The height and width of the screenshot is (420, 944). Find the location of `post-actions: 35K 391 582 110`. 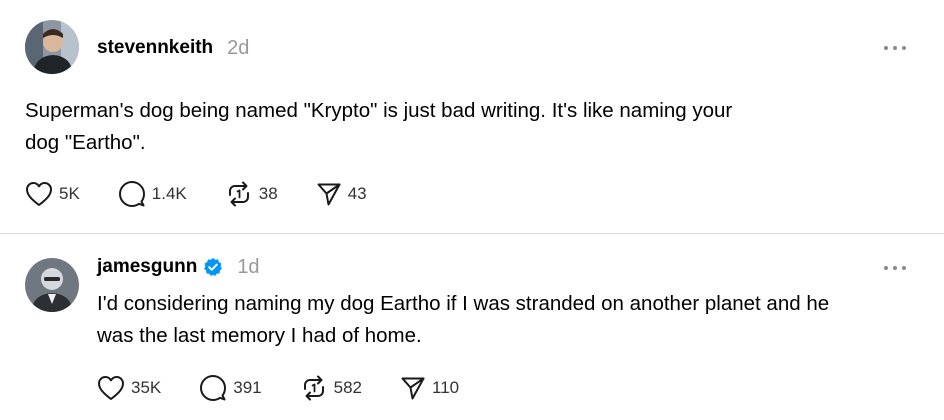

post-actions: 35K 391 582 110 is located at coordinates (297, 388).